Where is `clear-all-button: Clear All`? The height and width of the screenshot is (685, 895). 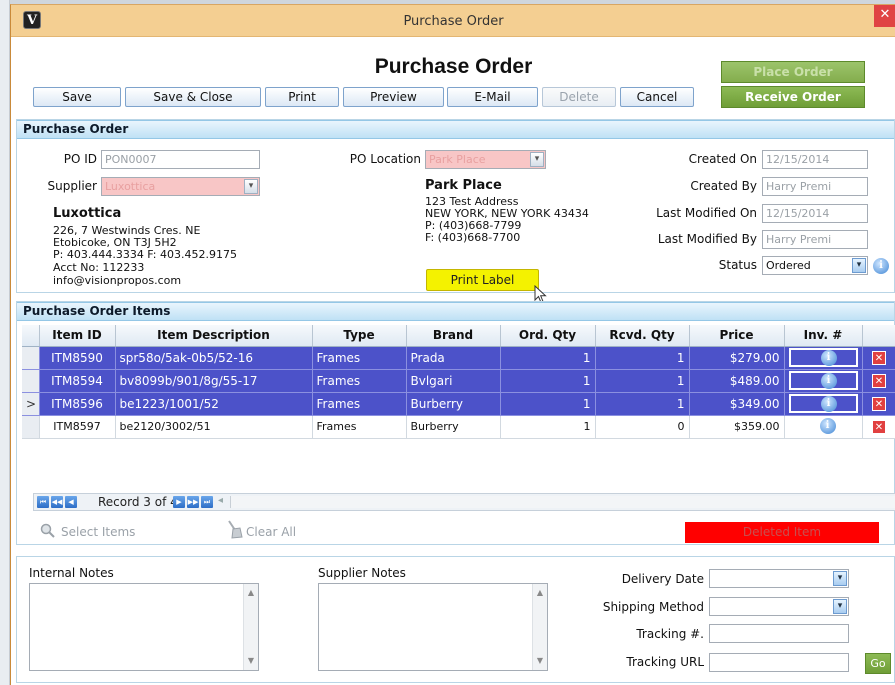
clear-all-button: Clear All is located at coordinates (271, 532).